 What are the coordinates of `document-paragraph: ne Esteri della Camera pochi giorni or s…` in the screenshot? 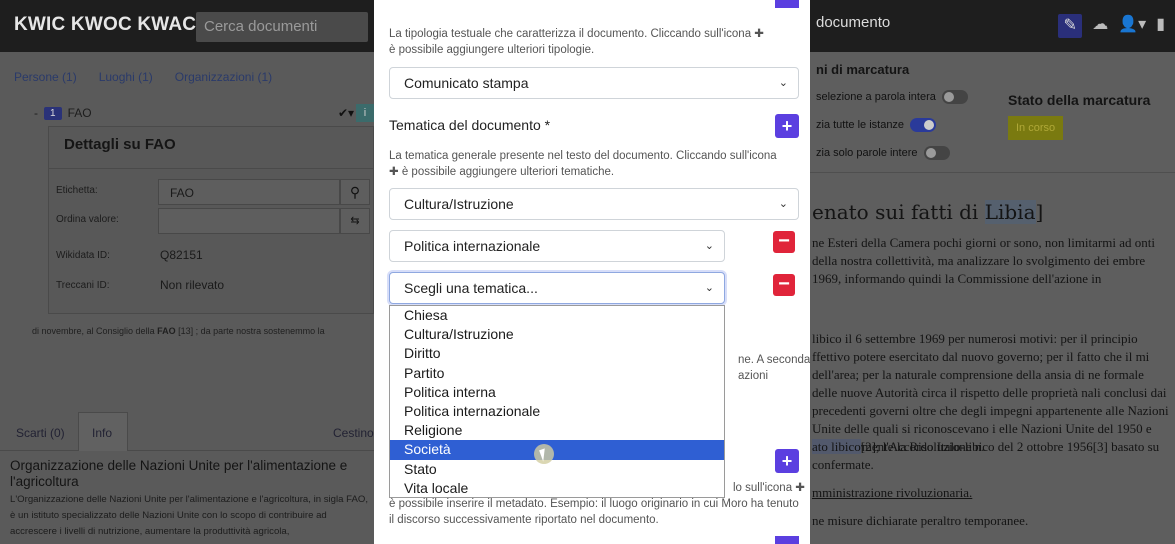 It's located at (983, 260).